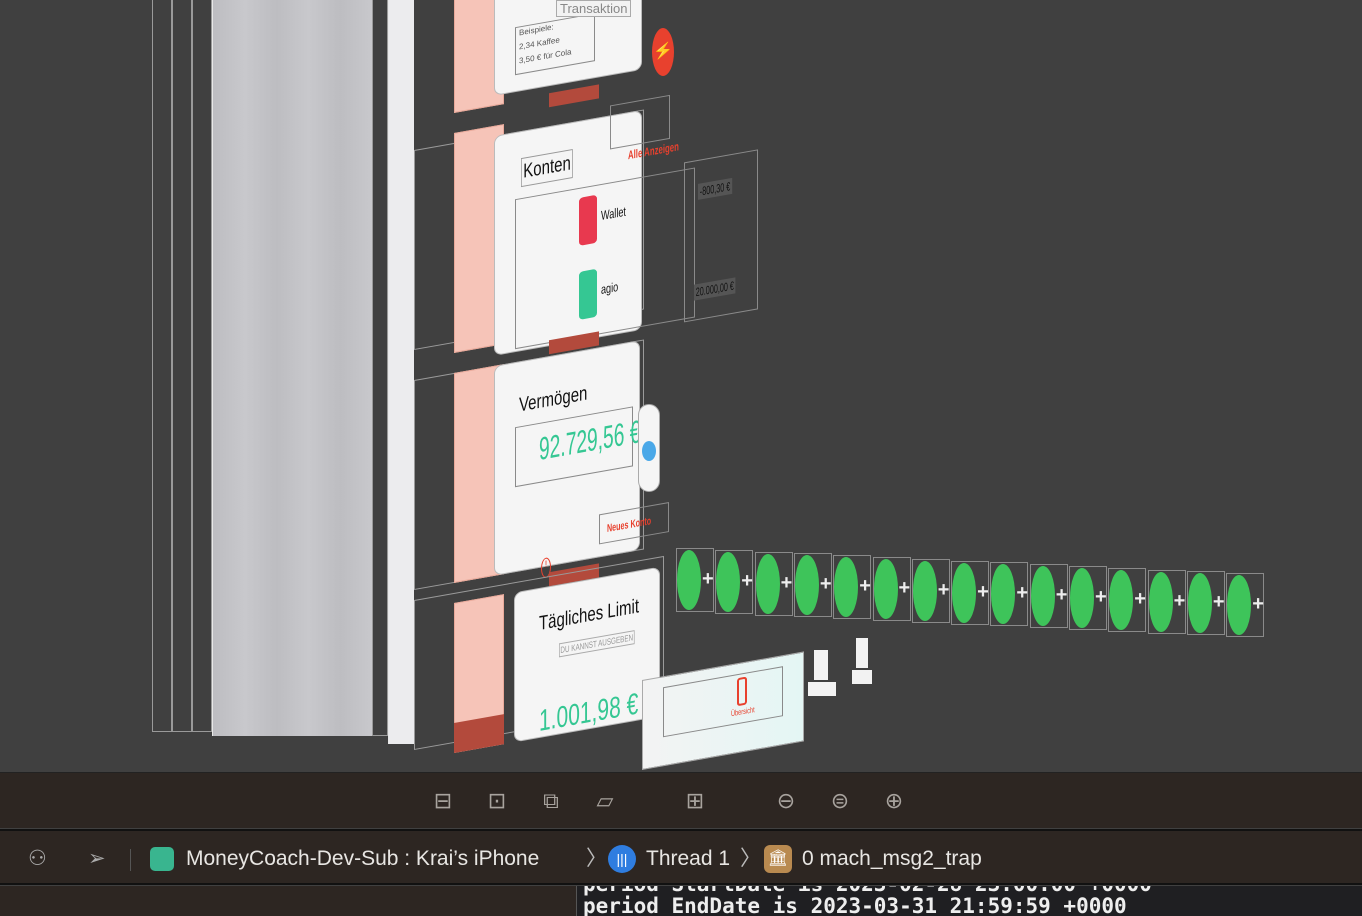 The image size is (1362, 916). What do you see at coordinates (622, 859) in the screenshot?
I see `thread-icon: |||` at bounding box center [622, 859].